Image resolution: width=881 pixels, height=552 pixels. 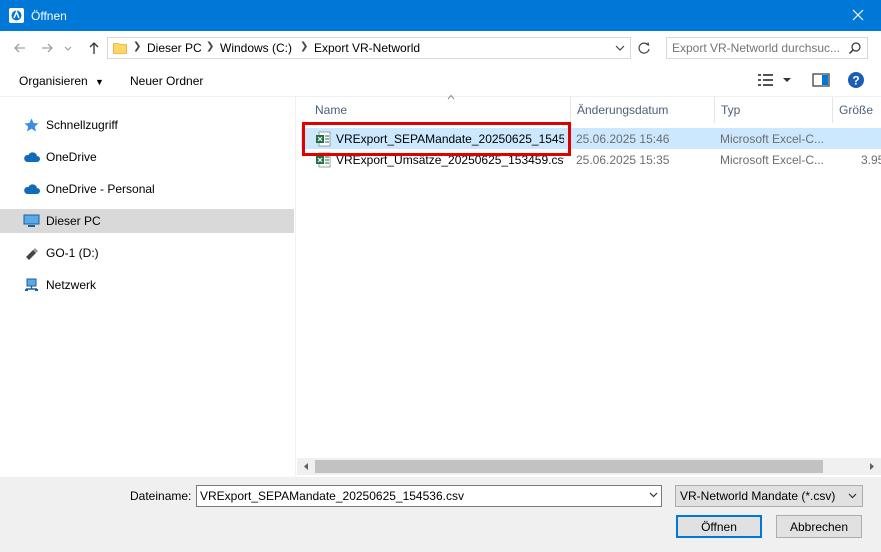 I want to click on new-folder-button: Neuer Ordner, so click(x=166, y=81).